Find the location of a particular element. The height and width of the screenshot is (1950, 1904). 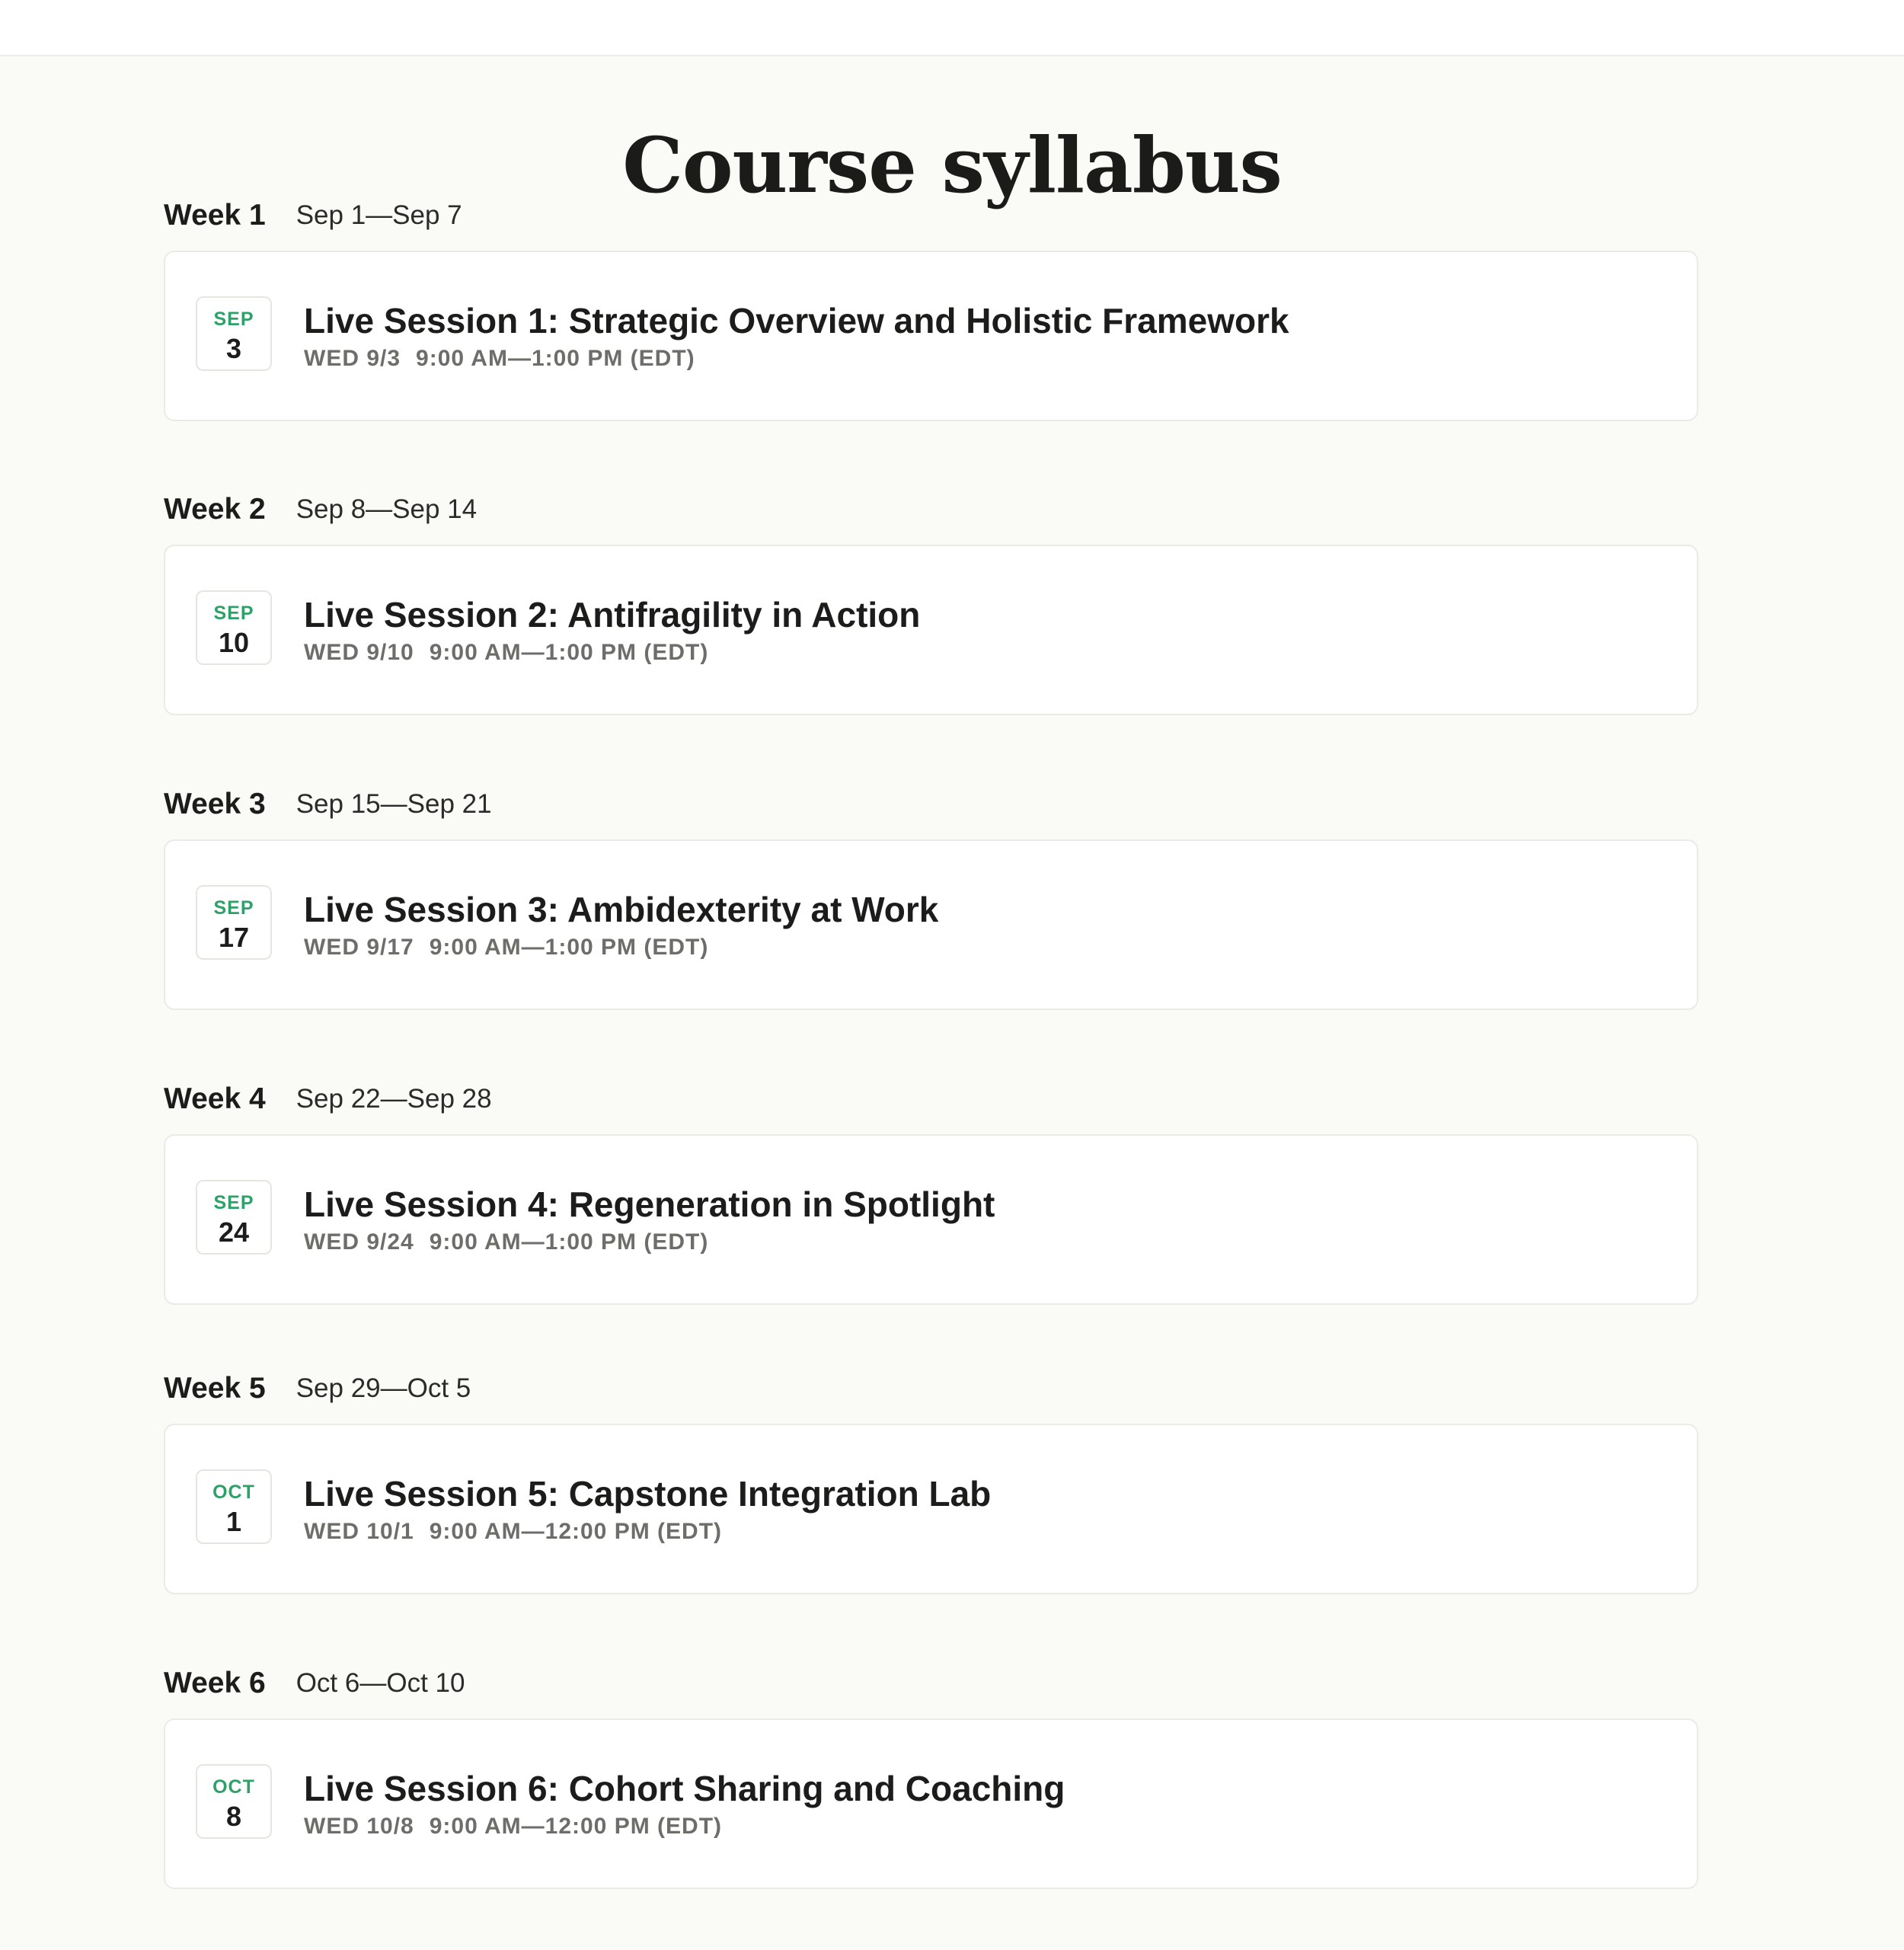

session-schedule: WED 10/8 9:00 AM—12:00 PM (EDT) is located at coordinates (985, 1826).